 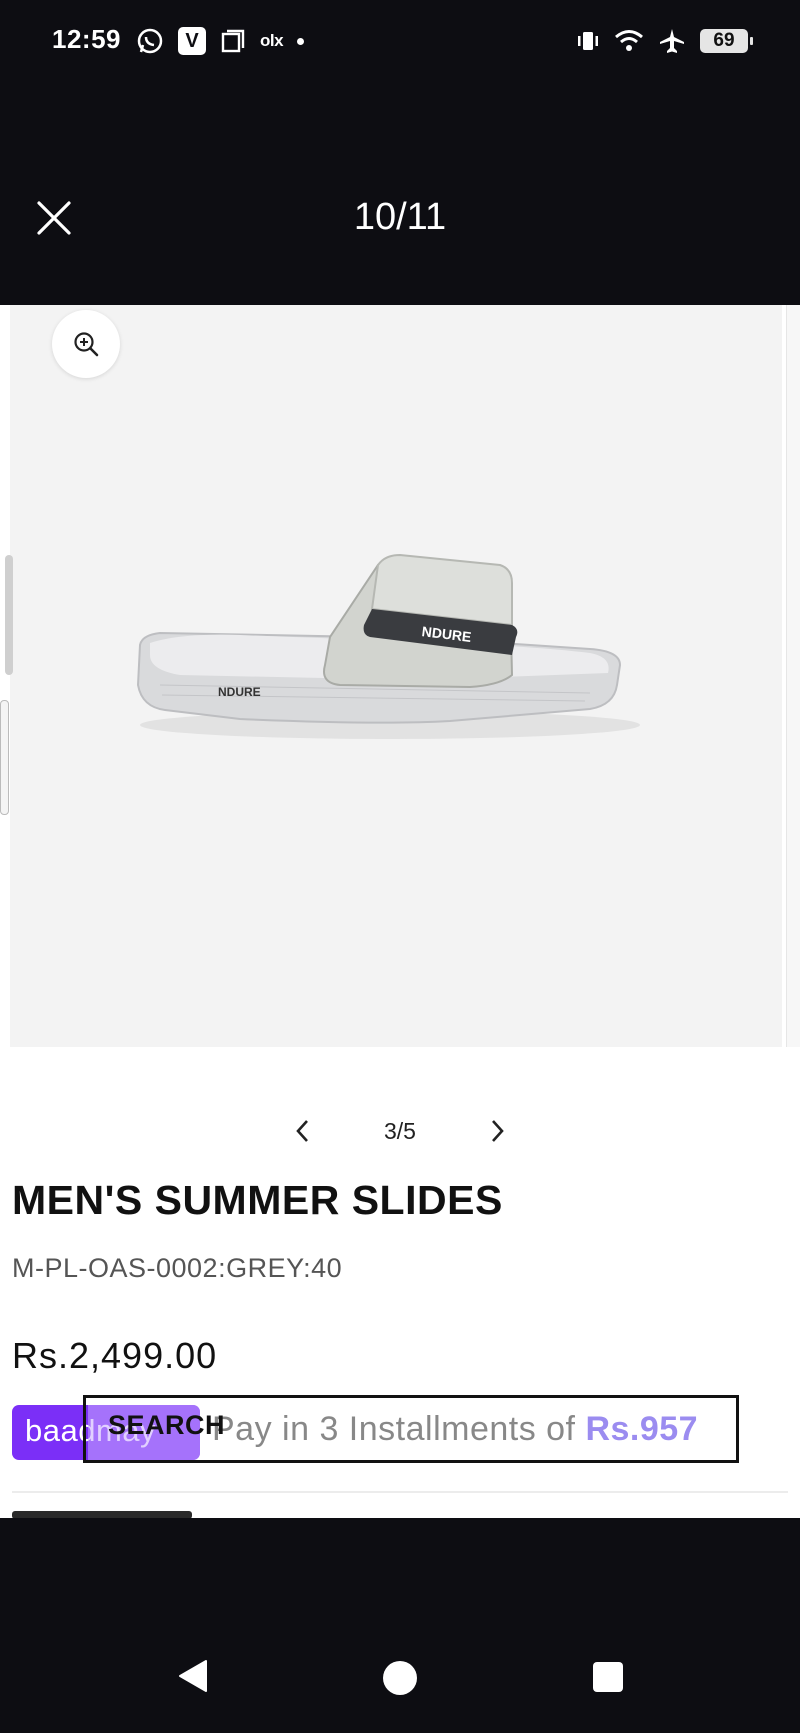 I want to click on search-overlay-box: SEARCH, so click(x=411, y=1429).